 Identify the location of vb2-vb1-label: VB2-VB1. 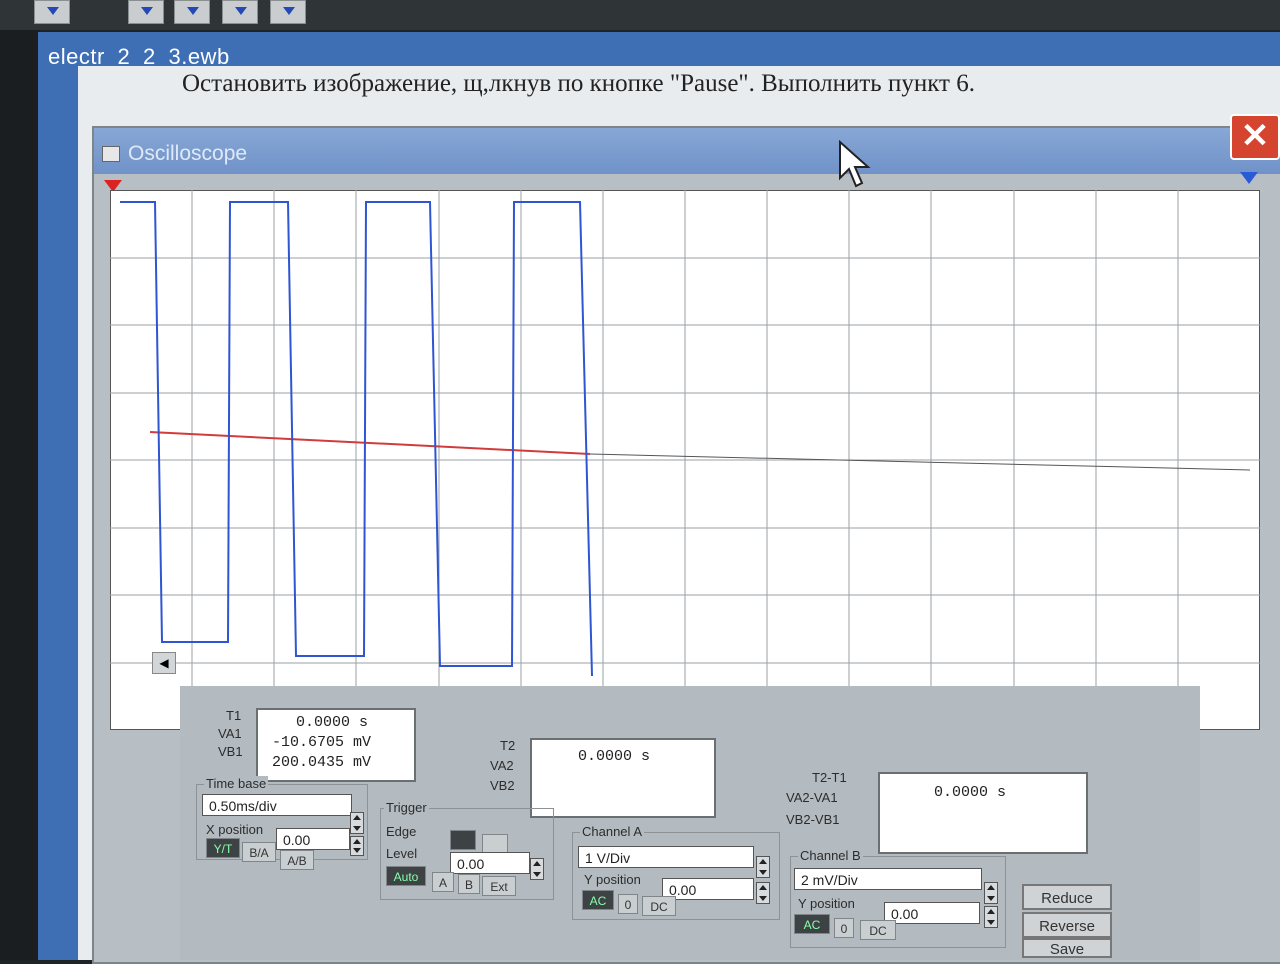
(813, 819).